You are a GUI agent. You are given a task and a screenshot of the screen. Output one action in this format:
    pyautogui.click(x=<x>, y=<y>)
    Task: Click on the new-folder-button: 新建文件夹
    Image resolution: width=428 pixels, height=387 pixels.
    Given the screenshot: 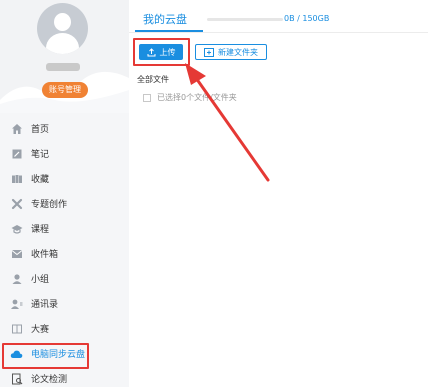 What is the action you would take?
    pyautogui.click(x=231, y=52)
    